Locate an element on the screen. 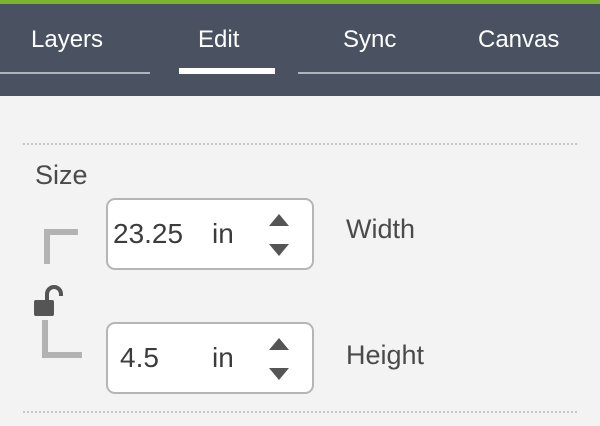 This screenshot has width=600, height=426. size-section-title: Size is located at coordinates (61, 175).